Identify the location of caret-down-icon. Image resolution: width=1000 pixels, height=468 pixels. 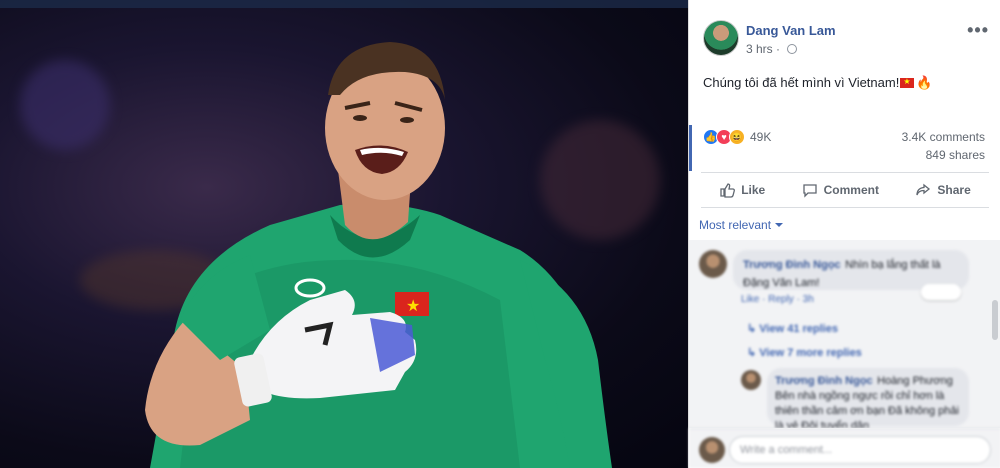
(779, 225).